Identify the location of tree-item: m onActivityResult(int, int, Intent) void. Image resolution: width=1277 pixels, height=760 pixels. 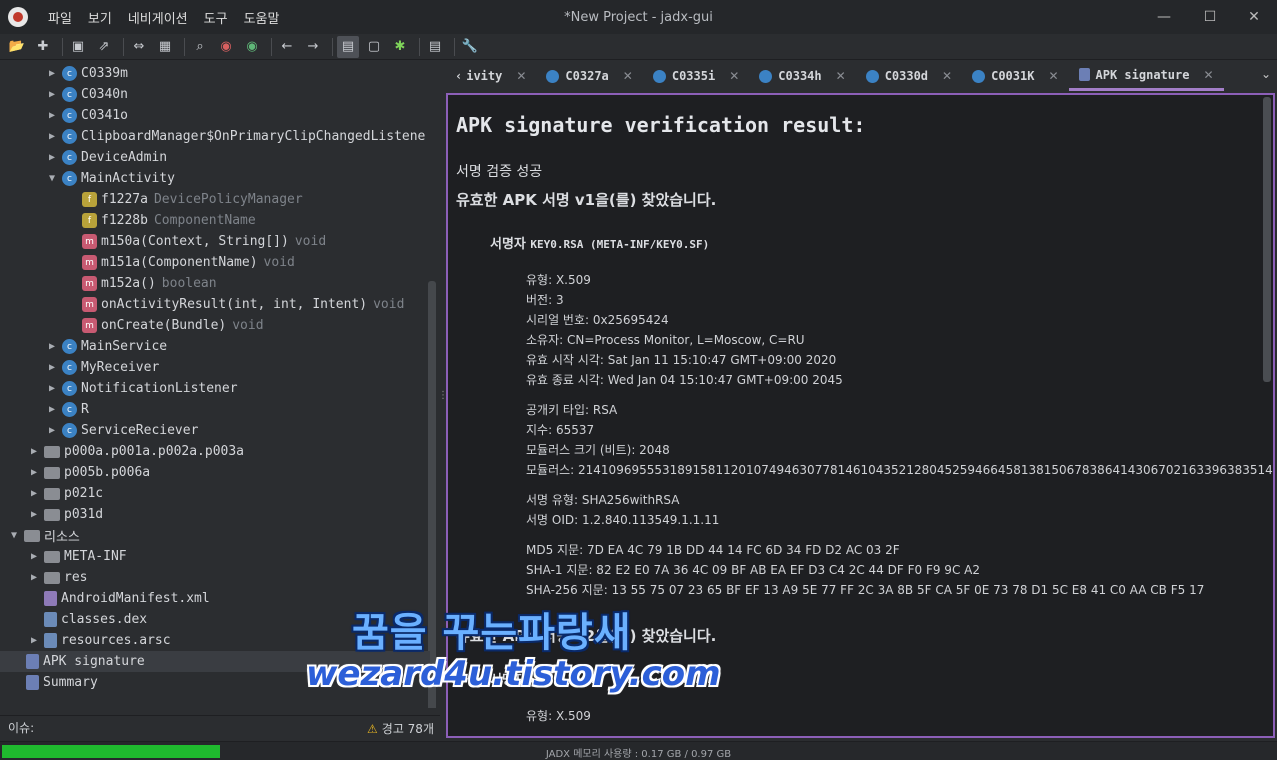
(215, 304).